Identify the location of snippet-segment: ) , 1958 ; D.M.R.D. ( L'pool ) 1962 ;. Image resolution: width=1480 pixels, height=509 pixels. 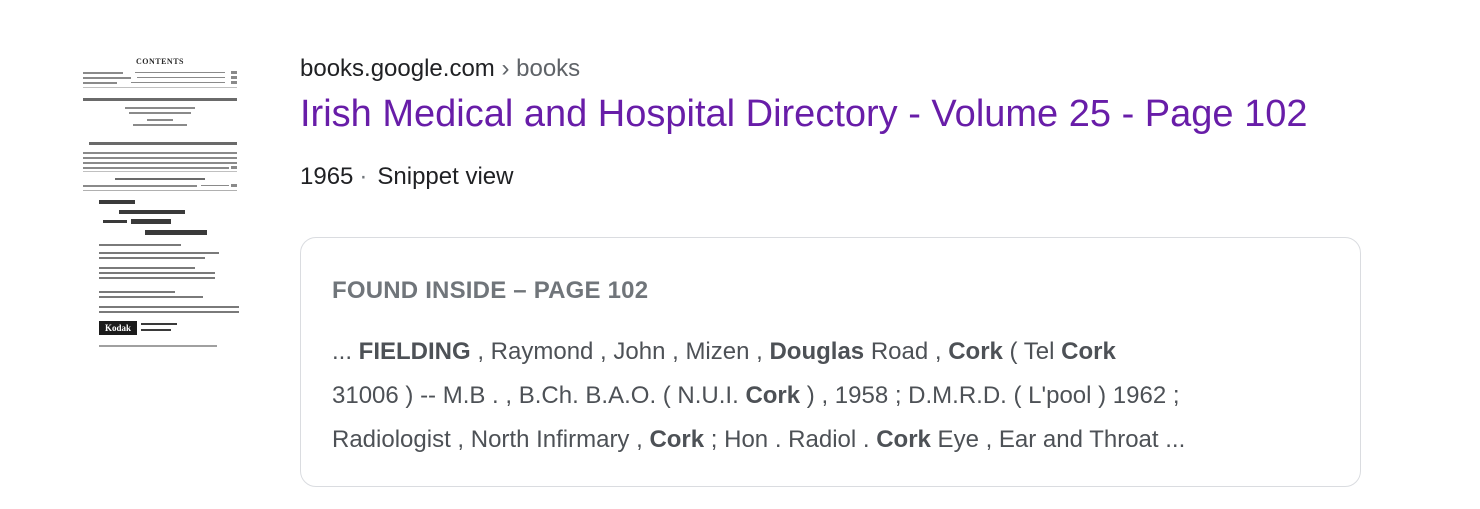
(990, 395).